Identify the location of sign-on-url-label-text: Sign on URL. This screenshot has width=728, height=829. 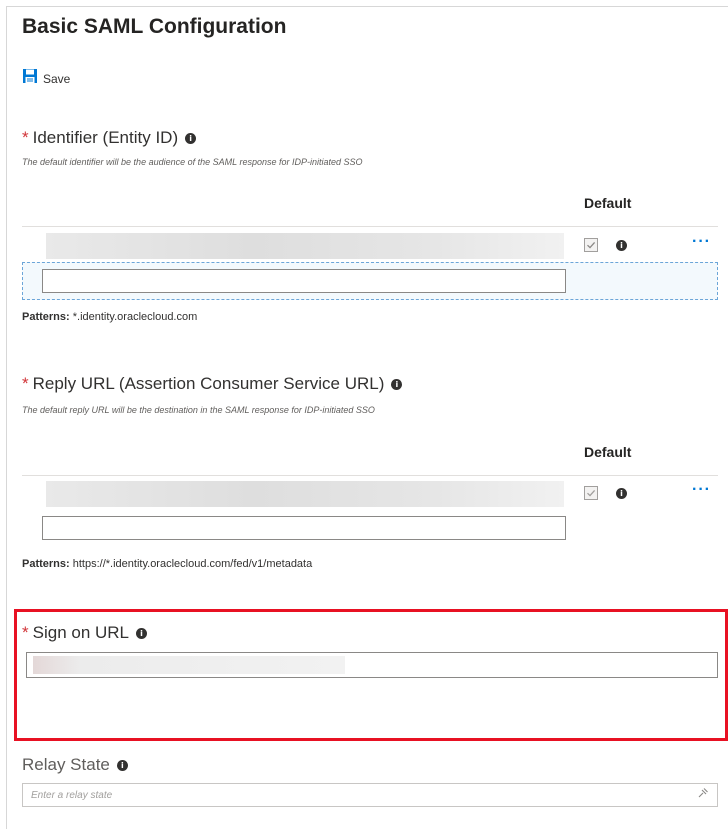
(81, 632).